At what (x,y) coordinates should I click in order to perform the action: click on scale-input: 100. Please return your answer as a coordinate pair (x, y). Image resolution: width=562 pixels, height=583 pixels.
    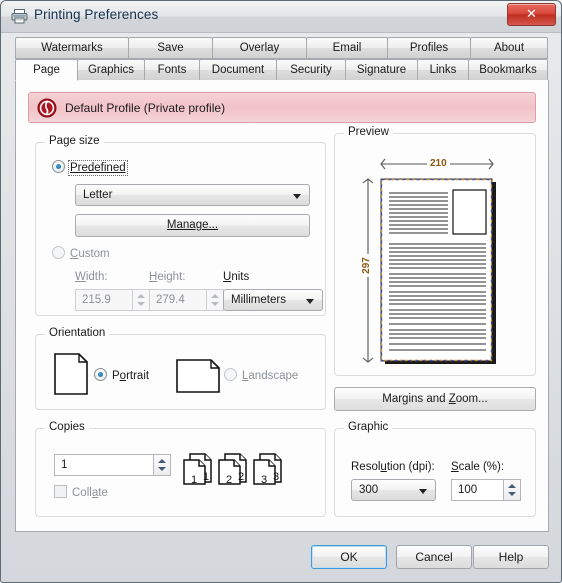
    Looking at the image, I should click on (477, 490).